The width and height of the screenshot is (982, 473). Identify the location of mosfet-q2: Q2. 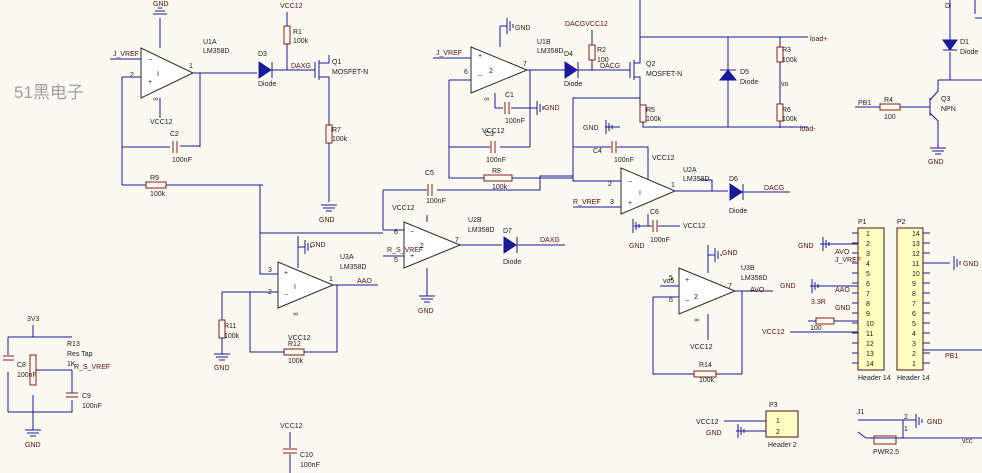
(650, 64).